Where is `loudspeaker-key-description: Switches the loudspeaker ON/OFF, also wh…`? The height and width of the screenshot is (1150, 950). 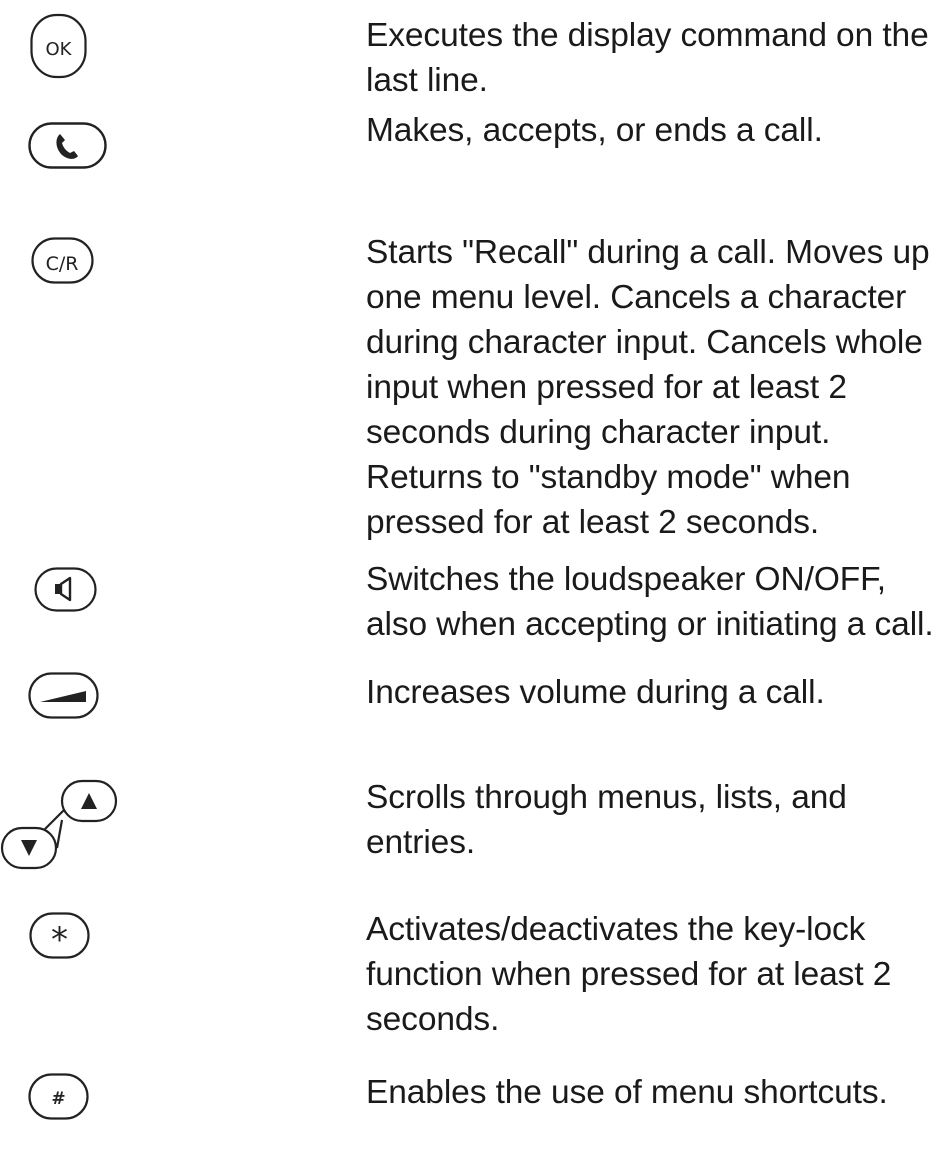 loudspeaker-key-description: Switches the loudspeaker ON/OFF, also wh… is located at coordinates (650, 602).